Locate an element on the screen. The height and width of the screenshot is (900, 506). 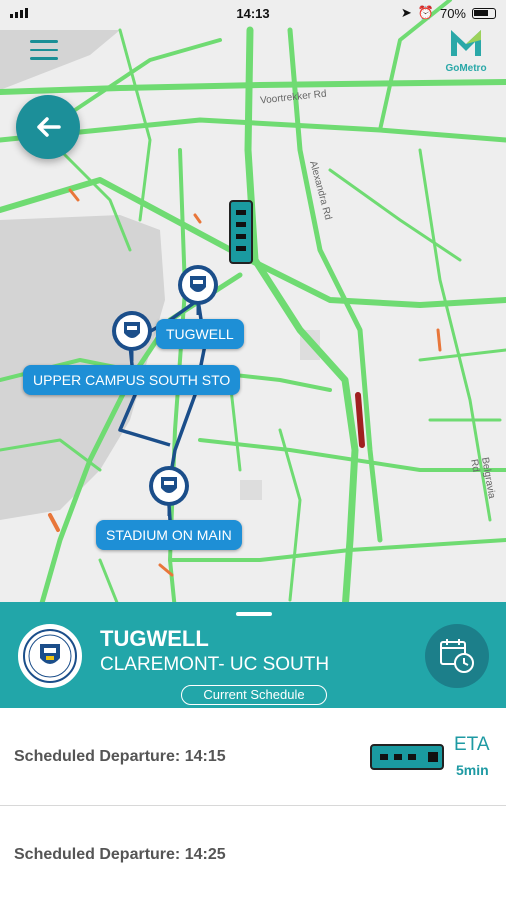
gometro-logo-icon is located at coordinates (466, 43).